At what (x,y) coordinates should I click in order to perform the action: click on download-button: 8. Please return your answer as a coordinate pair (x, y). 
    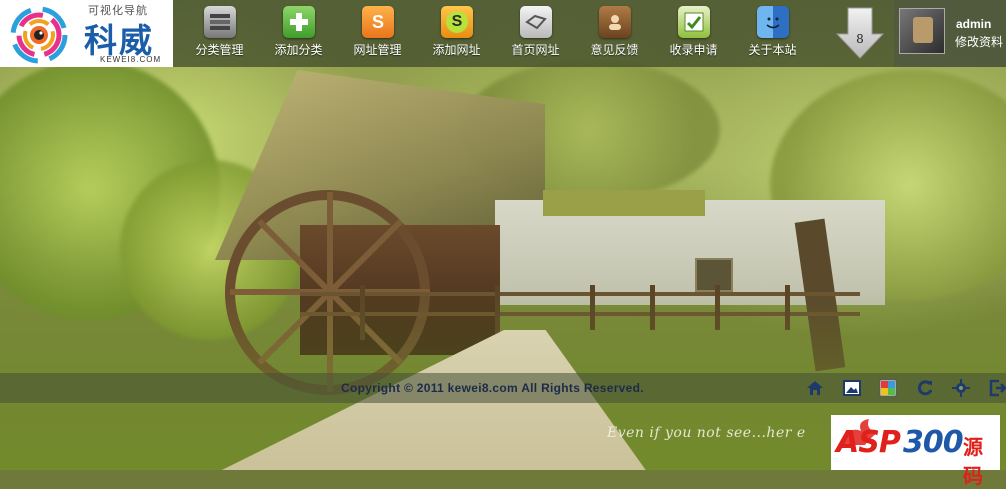
    Looking at the image, I should click on (860, 33).